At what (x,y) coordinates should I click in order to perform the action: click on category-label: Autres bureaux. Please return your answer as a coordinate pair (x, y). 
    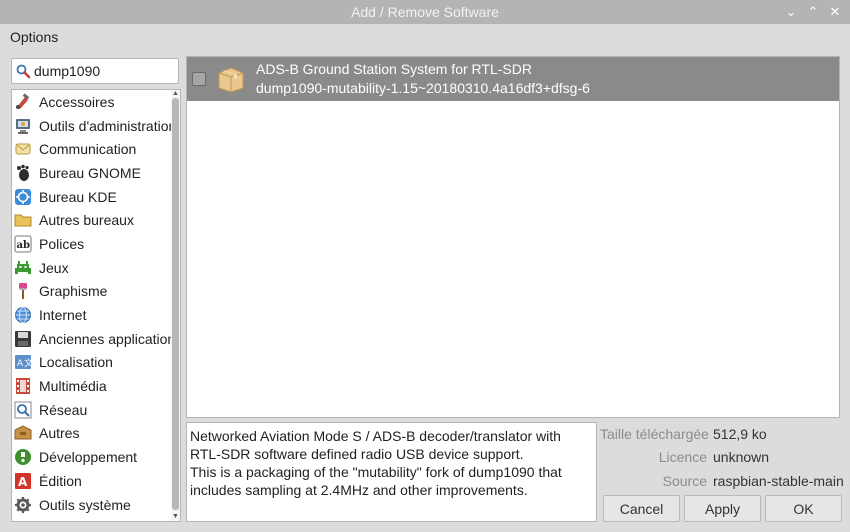
    Looking at the image, I should click on (86, 220).